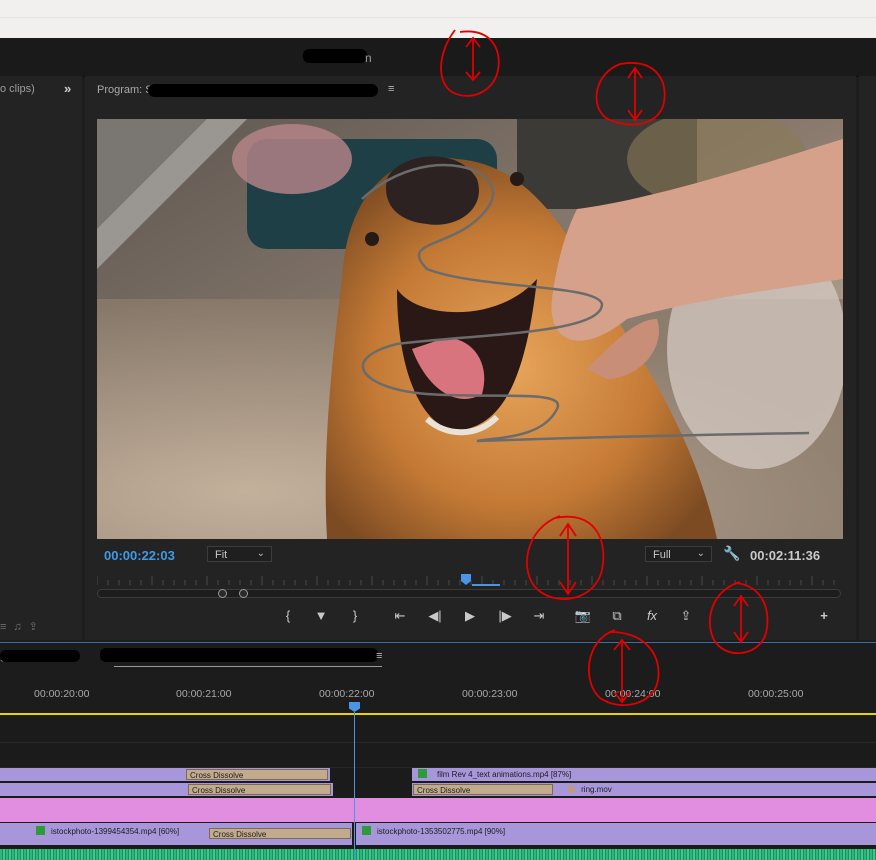 This screenshot has height=860, width=876. What do you see at coordinates (583, 616) in the screenshot?
I see `camera-icon: 📷` at bounding box center [583, 616].